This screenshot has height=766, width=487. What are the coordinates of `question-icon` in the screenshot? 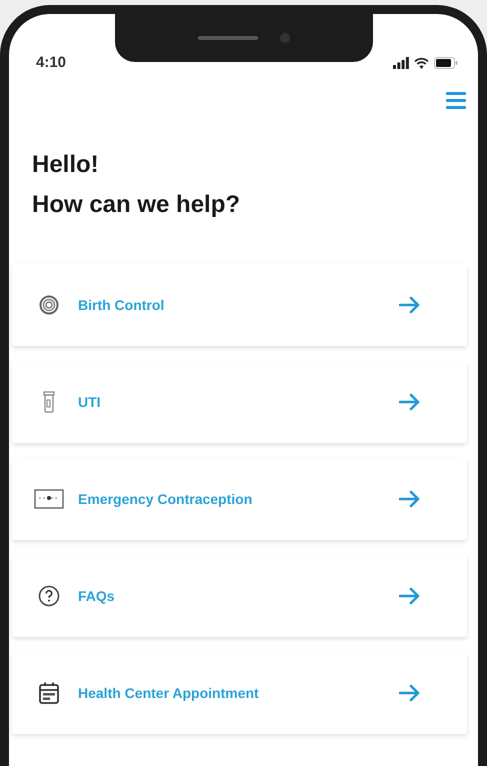 It's located at (49, 596).